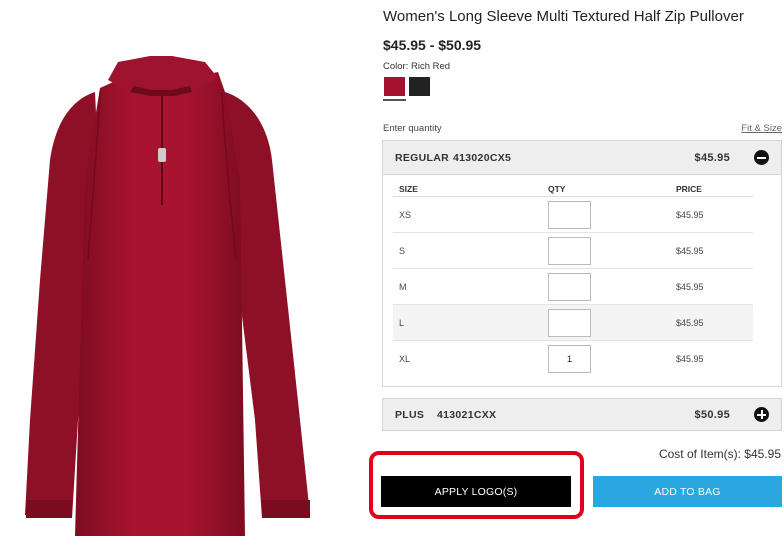  I want to click on table-row: L $45.95, so click(573, 323).